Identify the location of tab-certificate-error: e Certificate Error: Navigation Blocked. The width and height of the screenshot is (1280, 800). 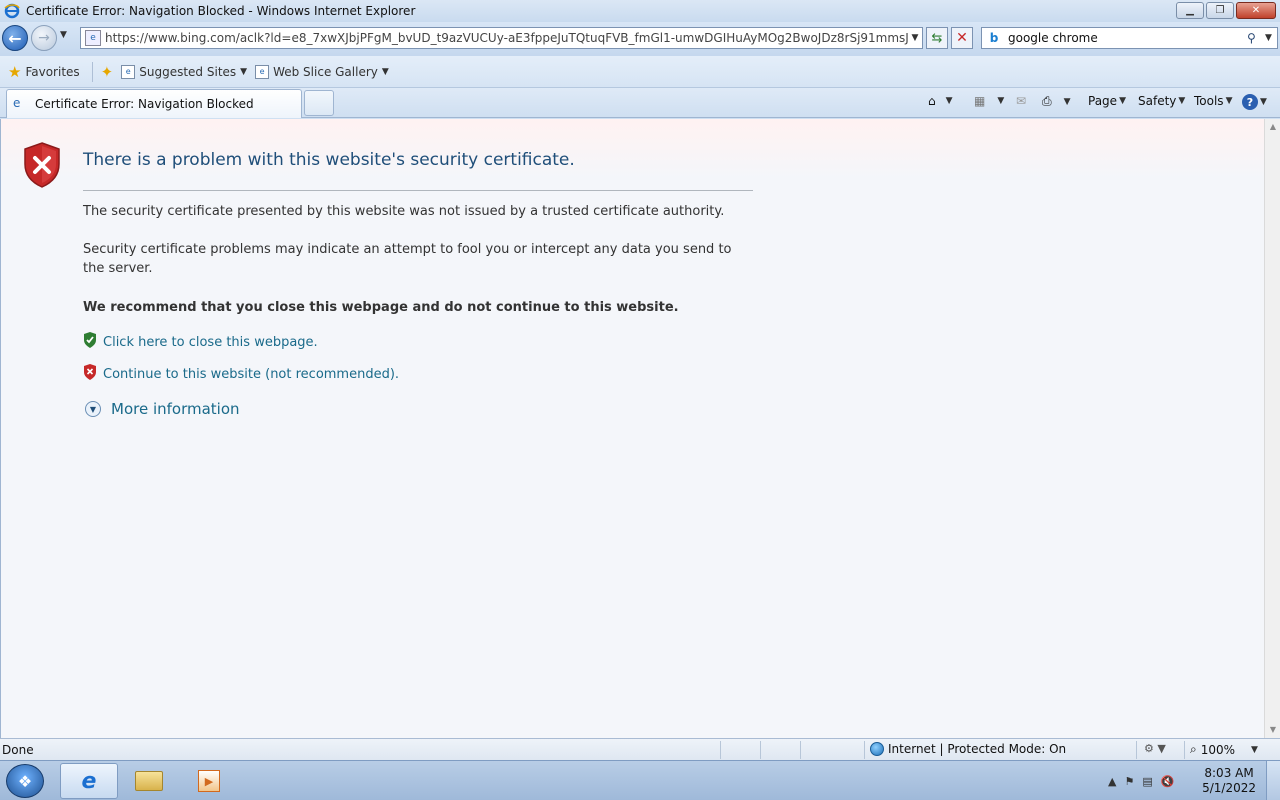
(154, 103).